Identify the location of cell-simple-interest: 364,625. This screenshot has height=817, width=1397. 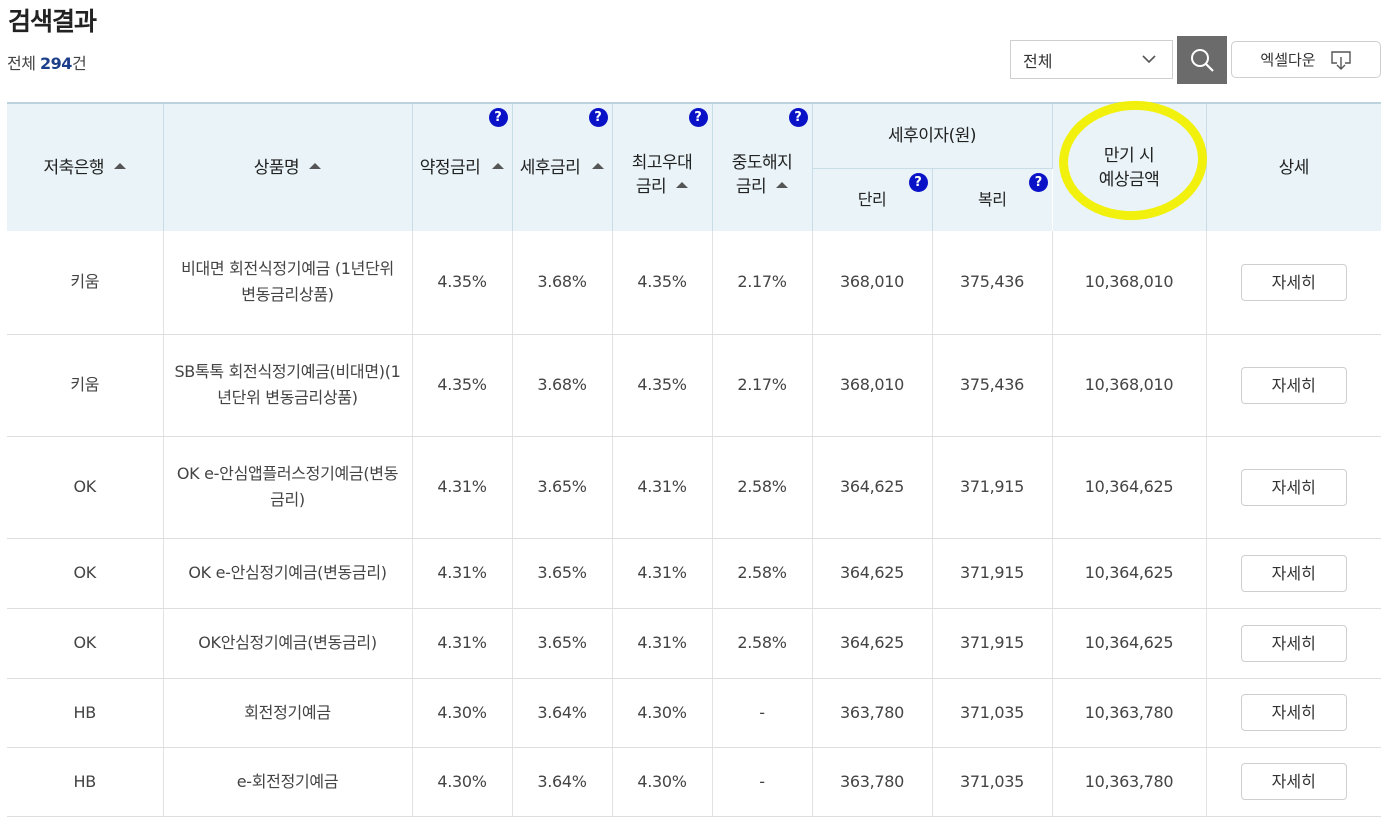
(872, 487).